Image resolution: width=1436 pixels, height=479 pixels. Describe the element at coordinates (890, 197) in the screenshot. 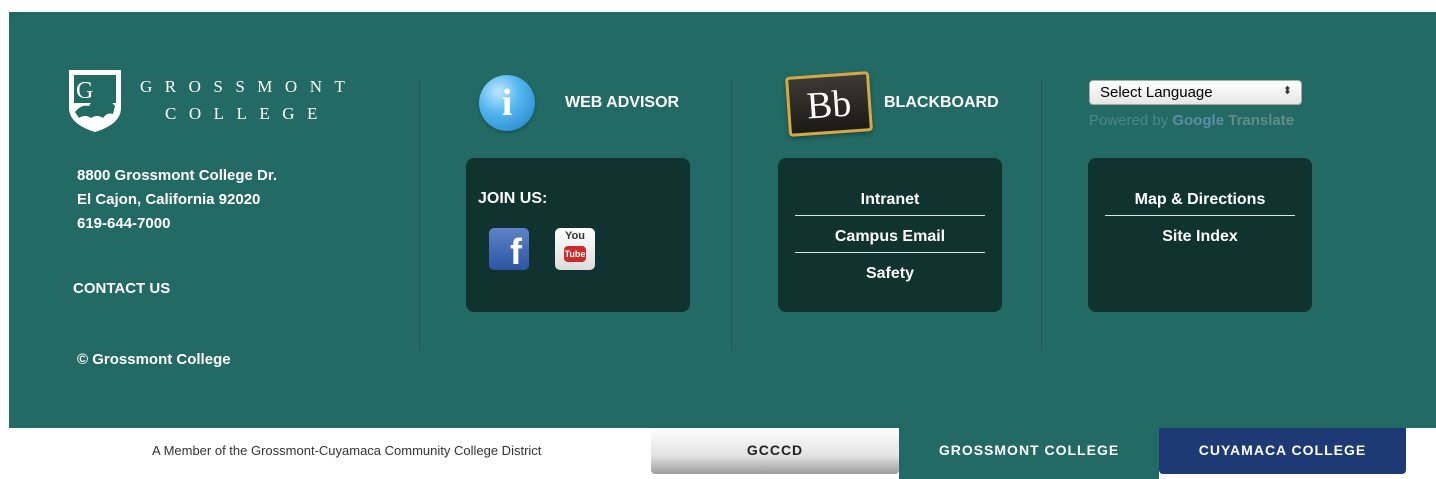

I see `intranet-link: Intranet` at that location.